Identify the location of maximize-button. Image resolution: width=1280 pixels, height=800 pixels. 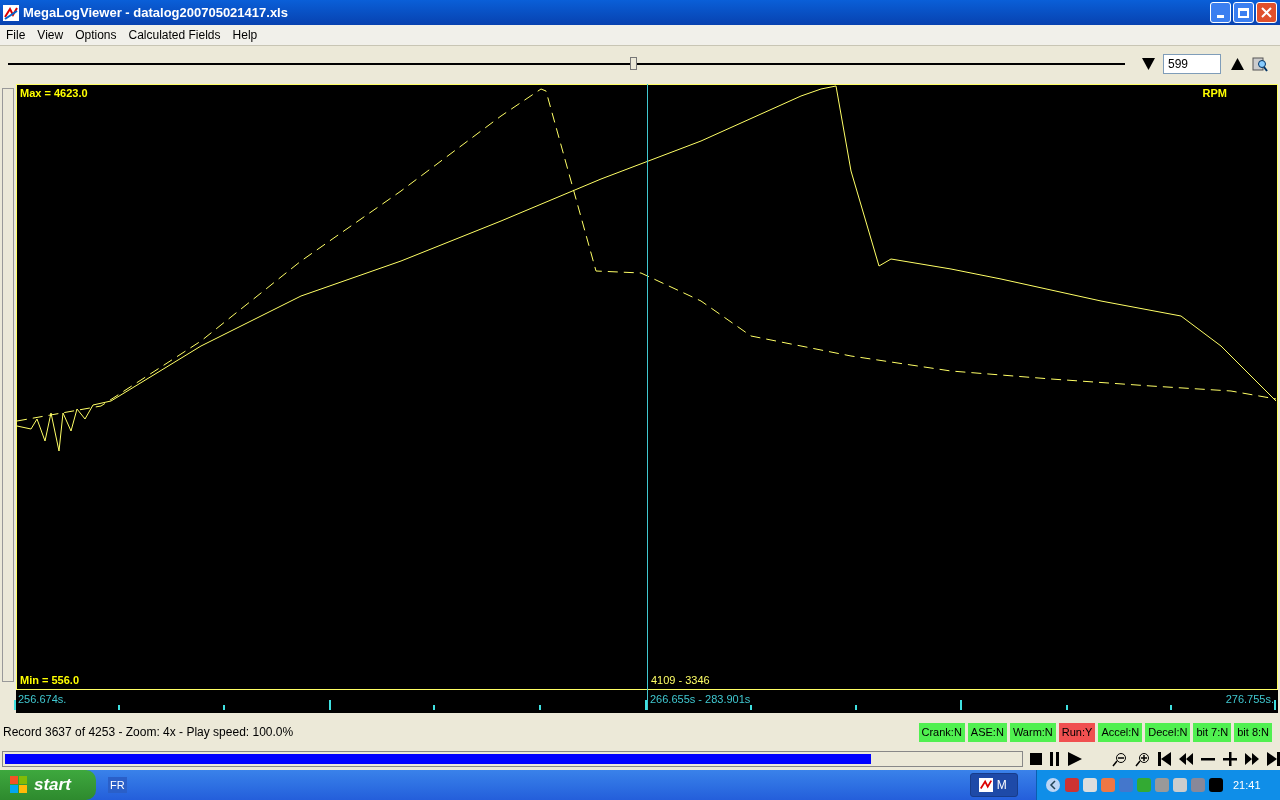
(1243, 12).